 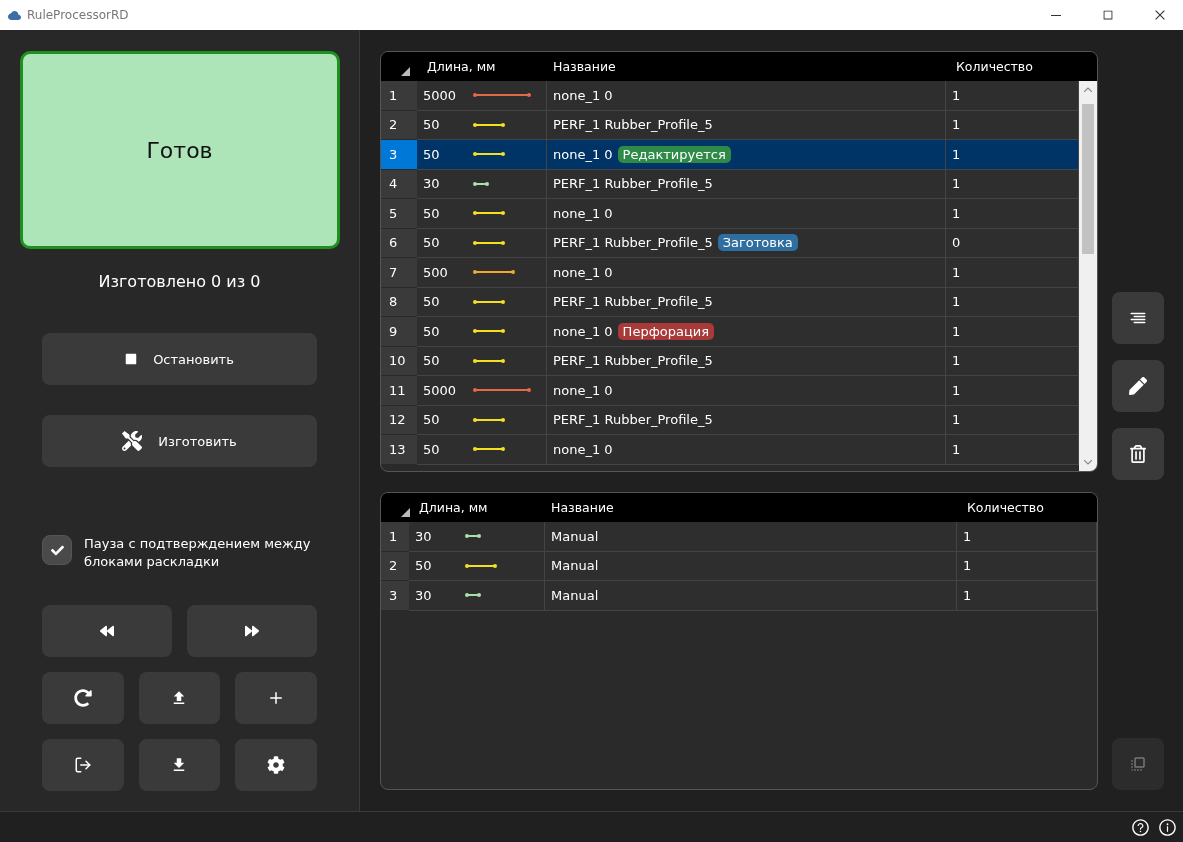 I want to click on trash-button, so click(x=1138, y=454).